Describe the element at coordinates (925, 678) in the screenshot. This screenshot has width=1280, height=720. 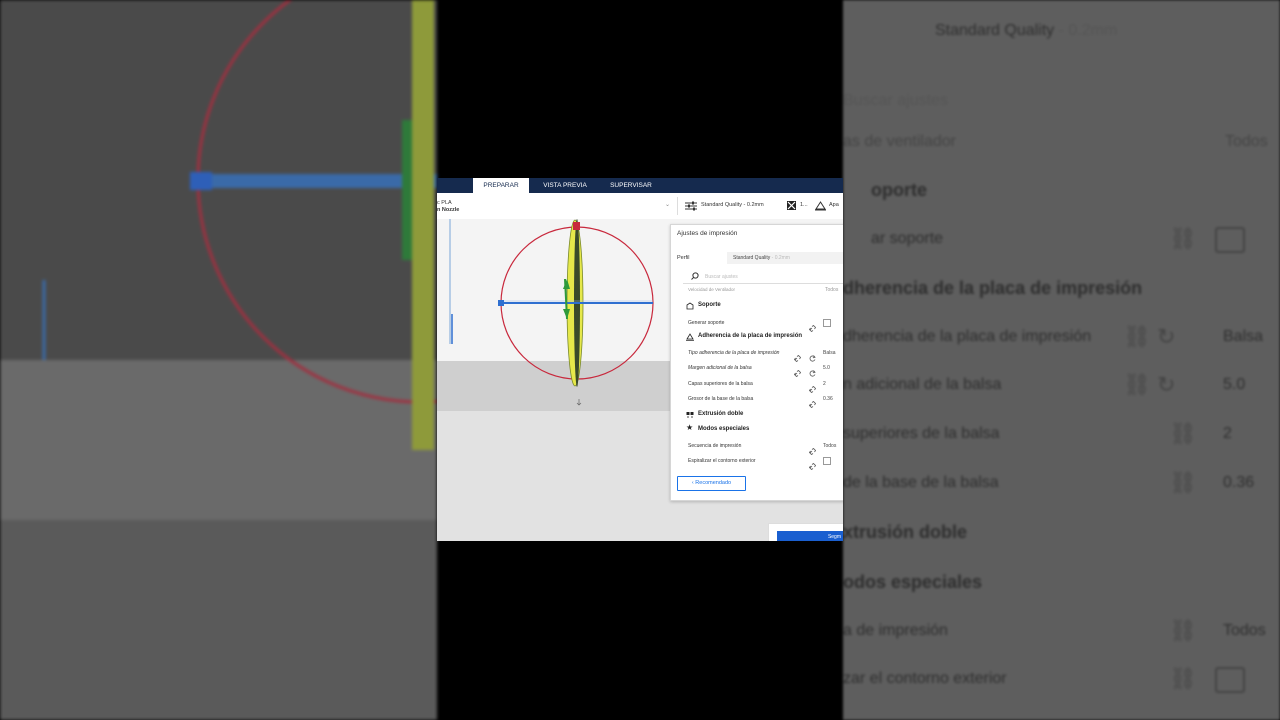
I see `blurred-spiralize: zar el contorno exterior` at that location.